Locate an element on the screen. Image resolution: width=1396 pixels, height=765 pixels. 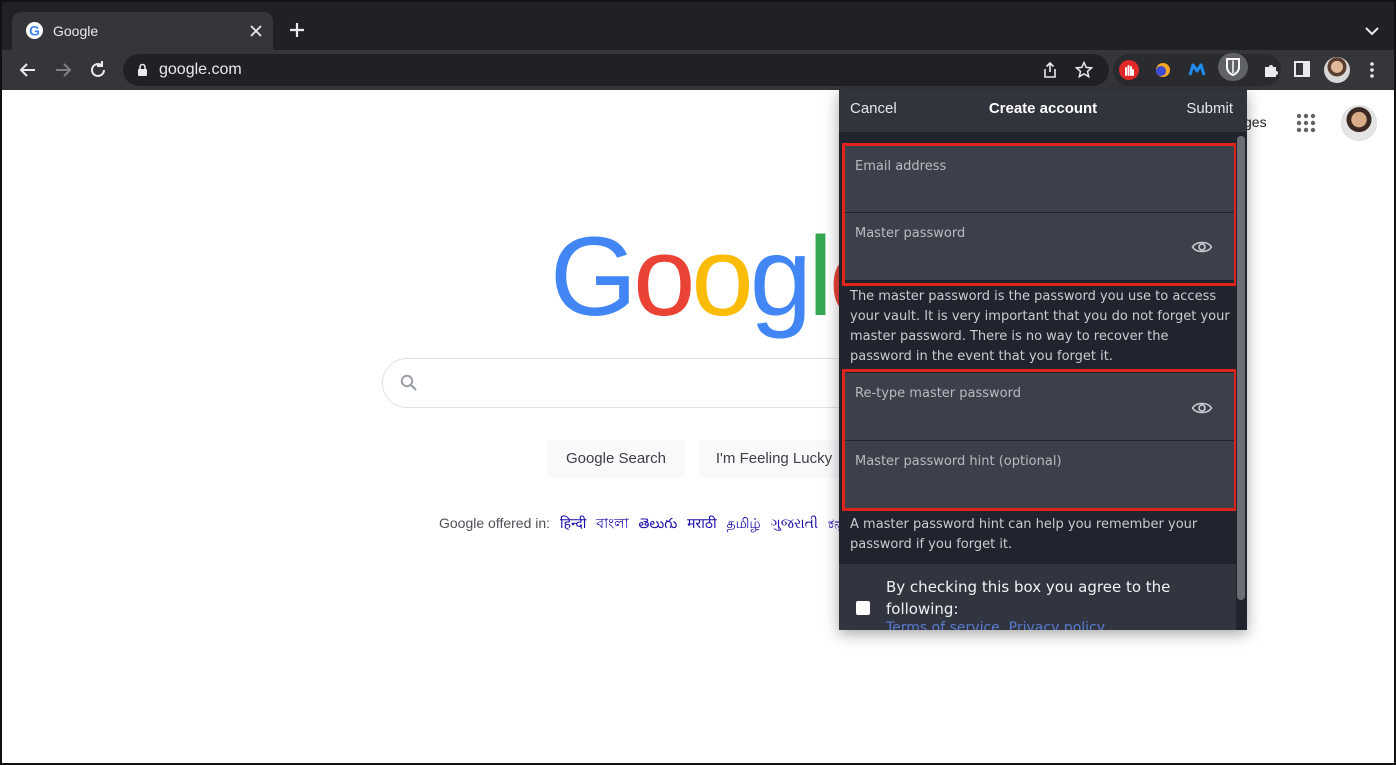
google-favicon-icon: G is located at coordinates (34, 30).